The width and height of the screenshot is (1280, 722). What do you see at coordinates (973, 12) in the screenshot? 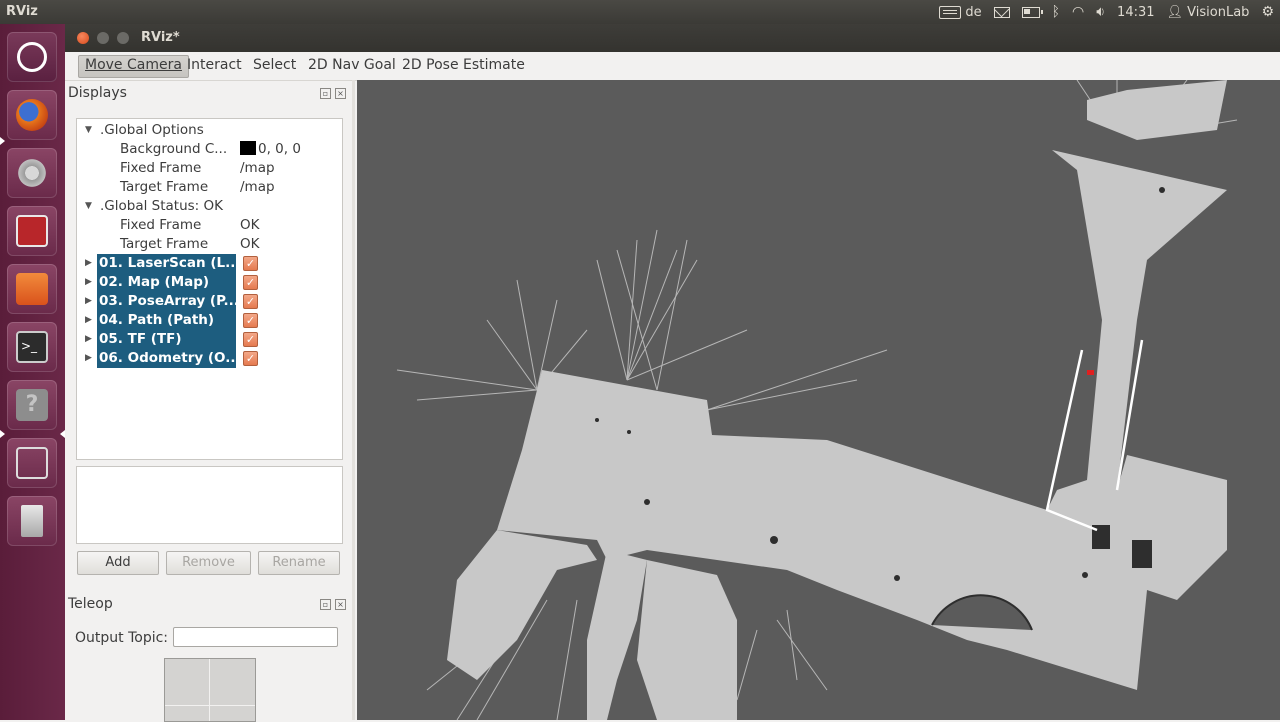
I see `keyboard-layout: de` at bounding box center [973, 12].